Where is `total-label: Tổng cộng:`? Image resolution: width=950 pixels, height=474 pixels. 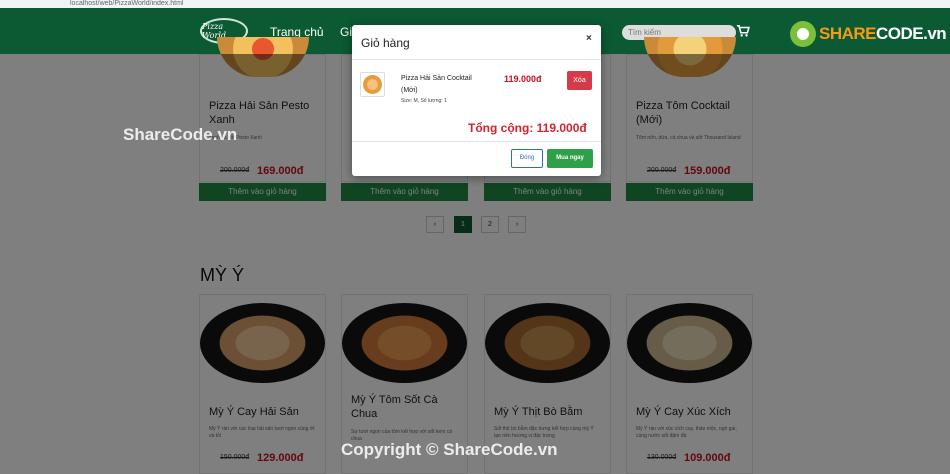 total-label: Tổng cộng: is located at coordinates (501, 128).